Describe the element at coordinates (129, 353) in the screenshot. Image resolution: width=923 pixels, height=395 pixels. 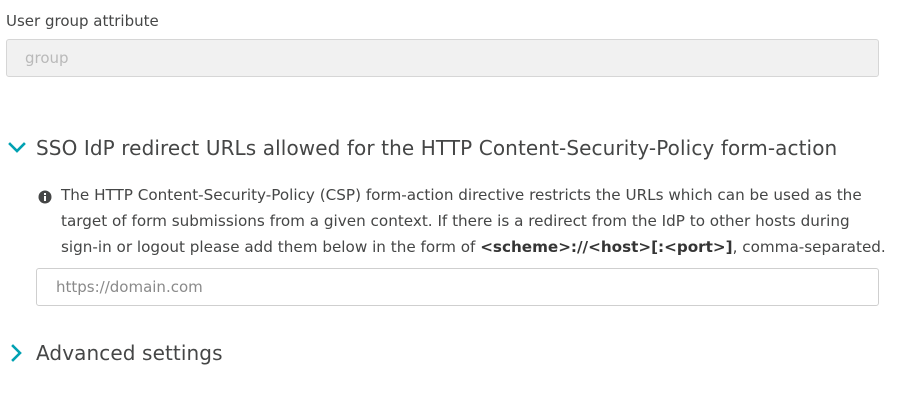
I see `advanced-settings-title: Advanced settings` at that location.